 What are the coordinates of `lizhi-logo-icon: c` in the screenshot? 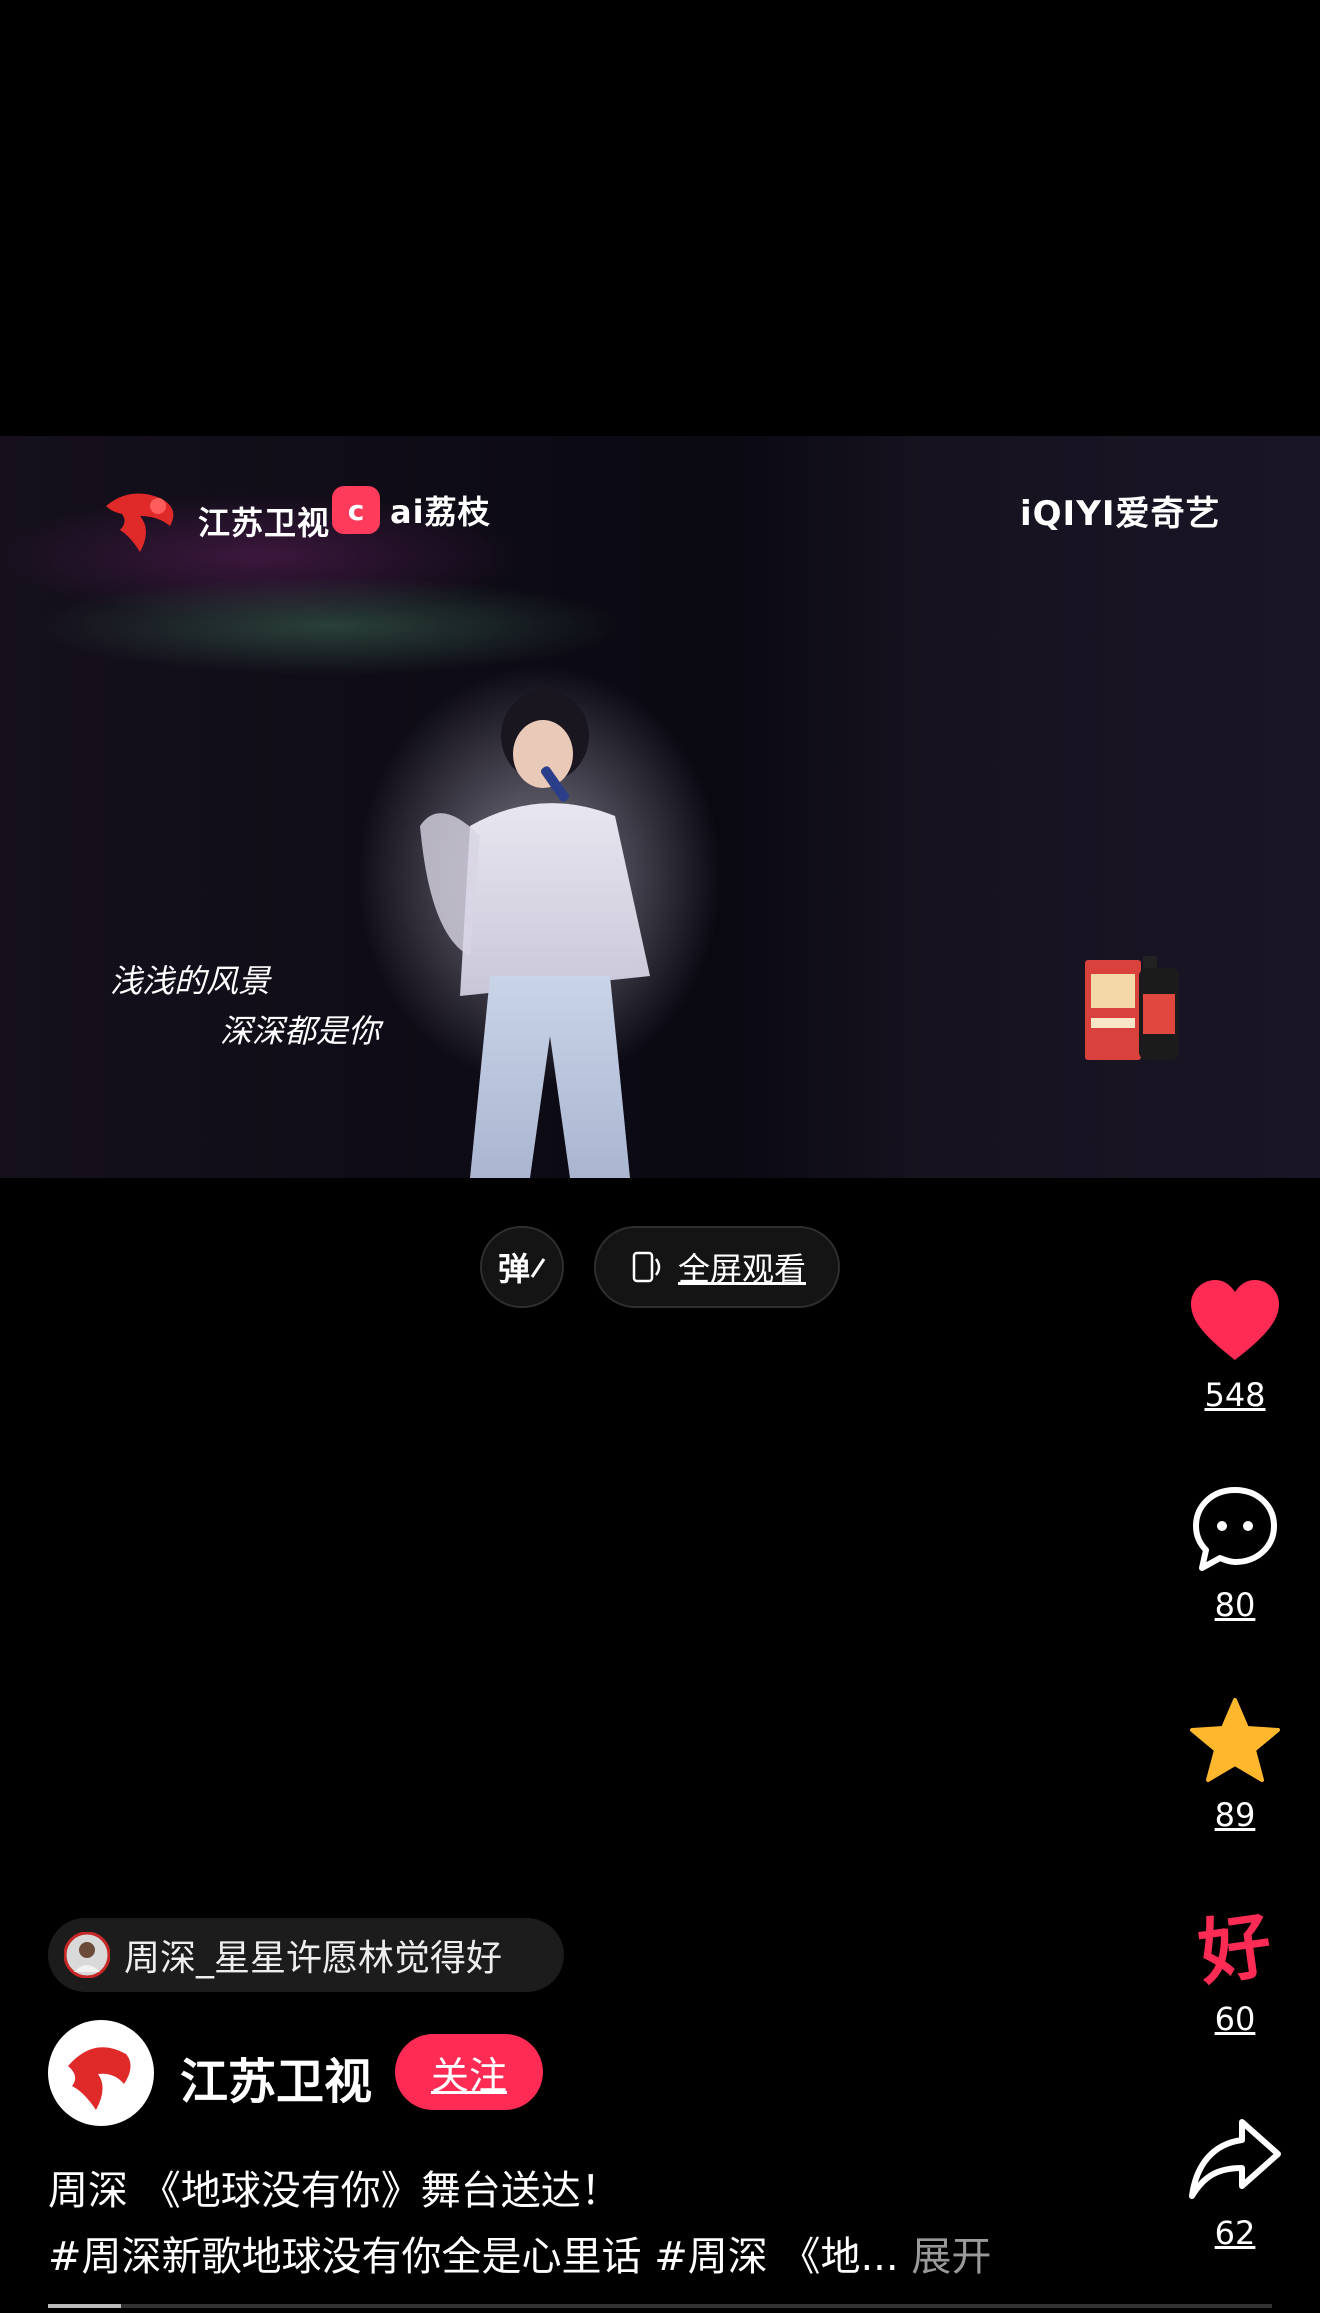 It's located at (356, 510).